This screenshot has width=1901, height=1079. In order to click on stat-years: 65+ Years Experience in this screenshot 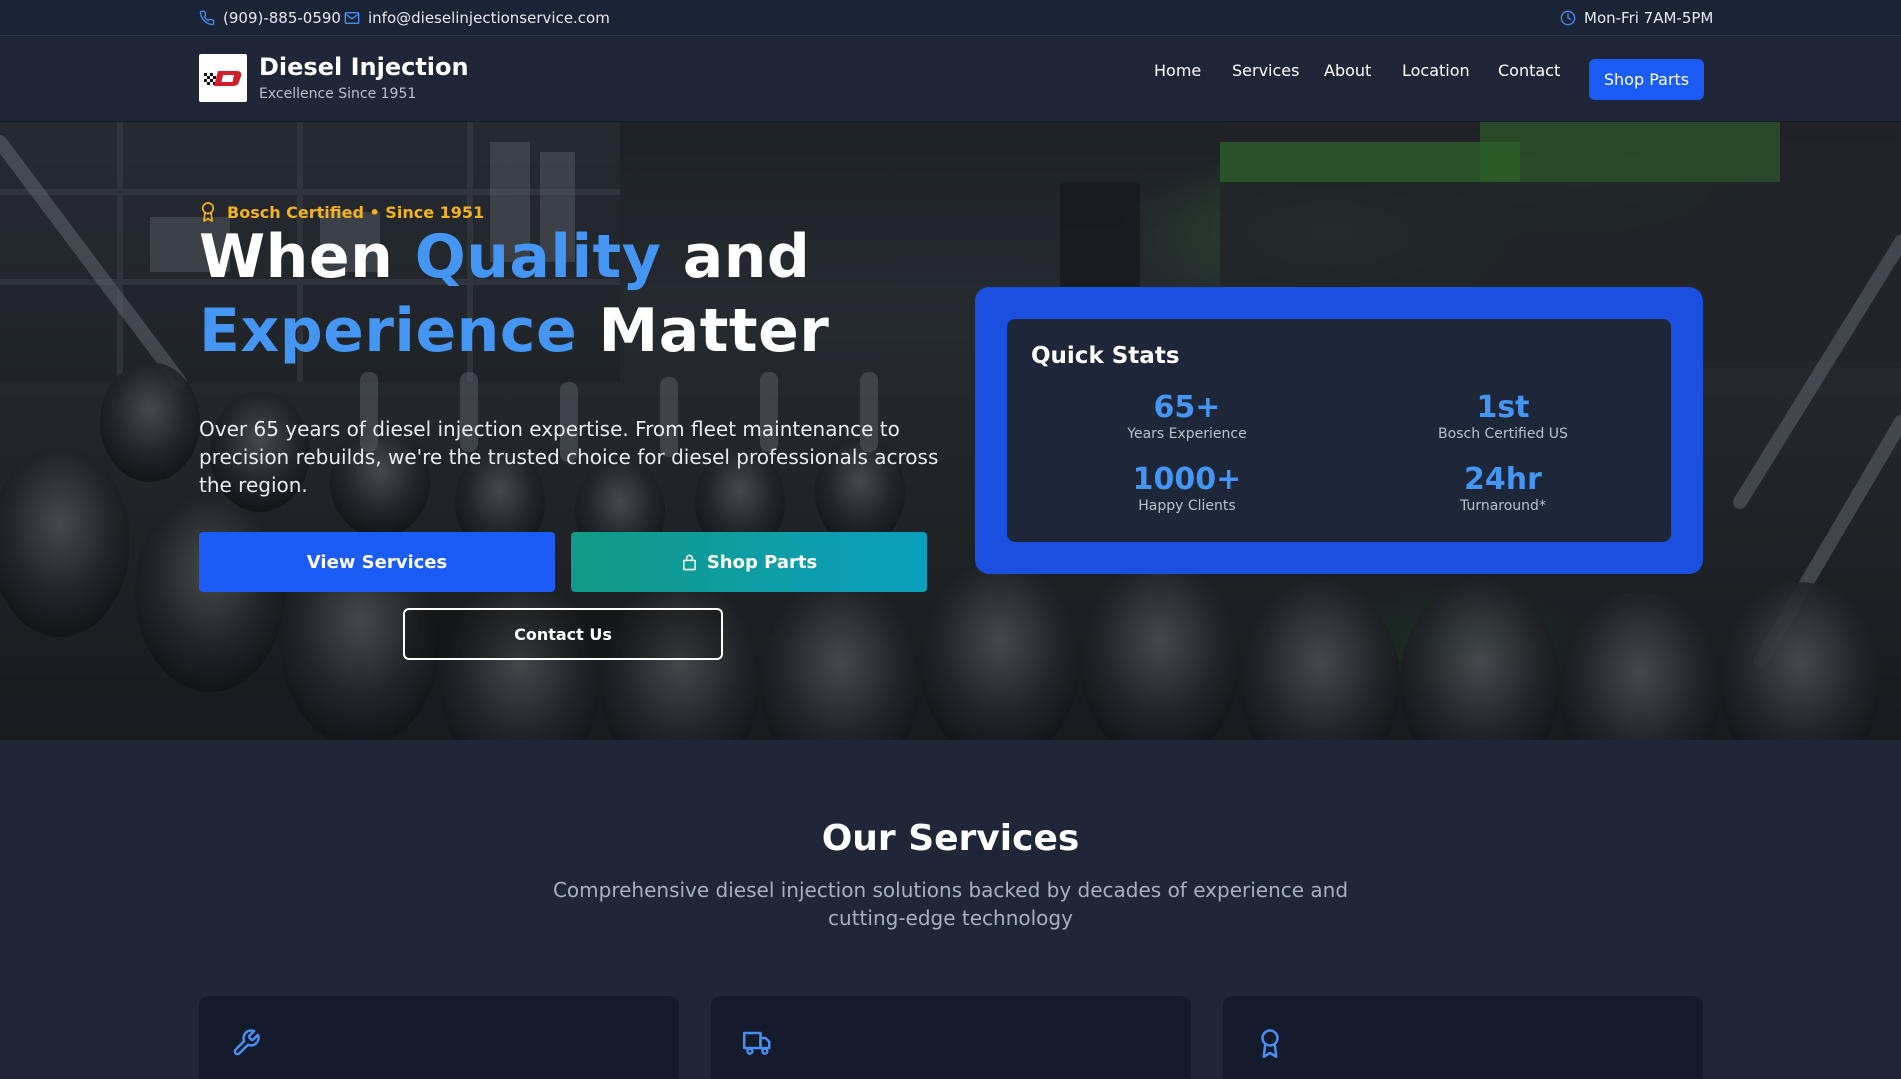, I will do `click(1187, 417)`.